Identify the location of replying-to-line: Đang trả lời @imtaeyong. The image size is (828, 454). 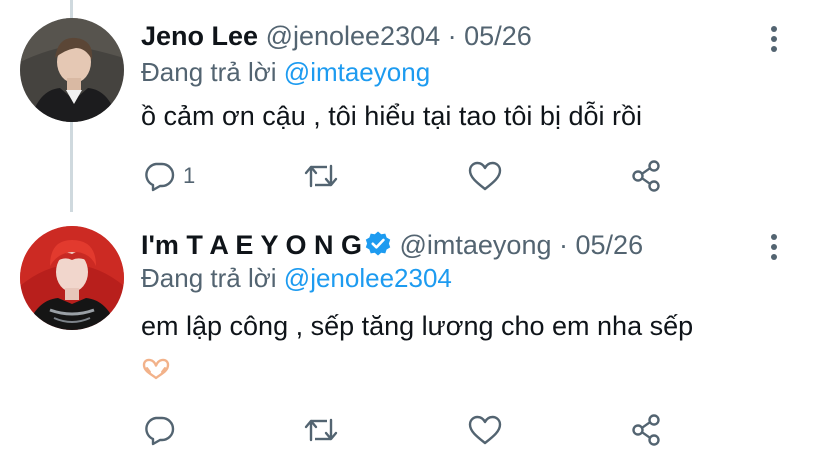
(285, 72).